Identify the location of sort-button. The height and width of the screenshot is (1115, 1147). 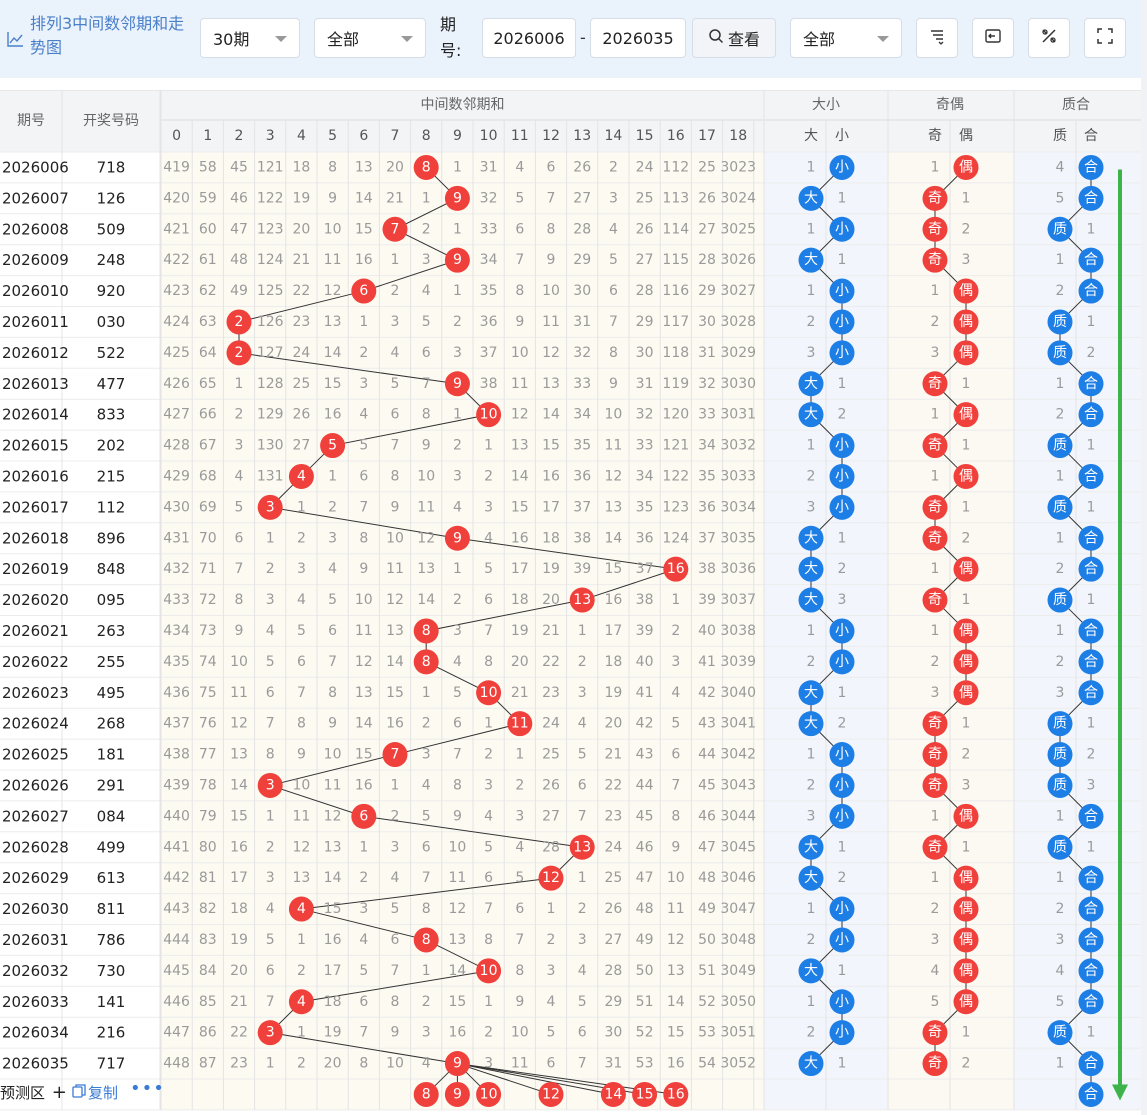
(937, 38).